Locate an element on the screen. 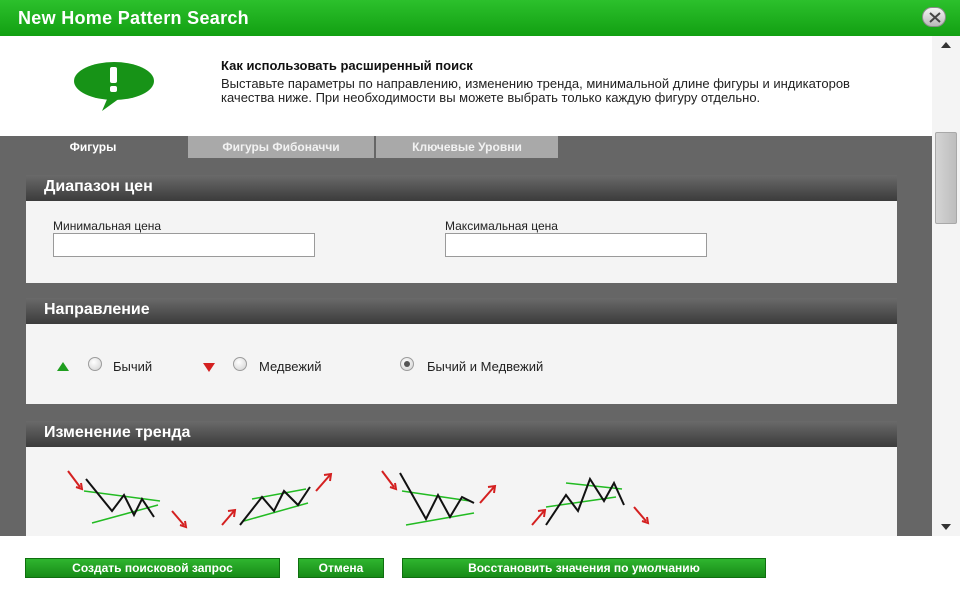  info-bubble-icon is located at coordinates (114, 86).